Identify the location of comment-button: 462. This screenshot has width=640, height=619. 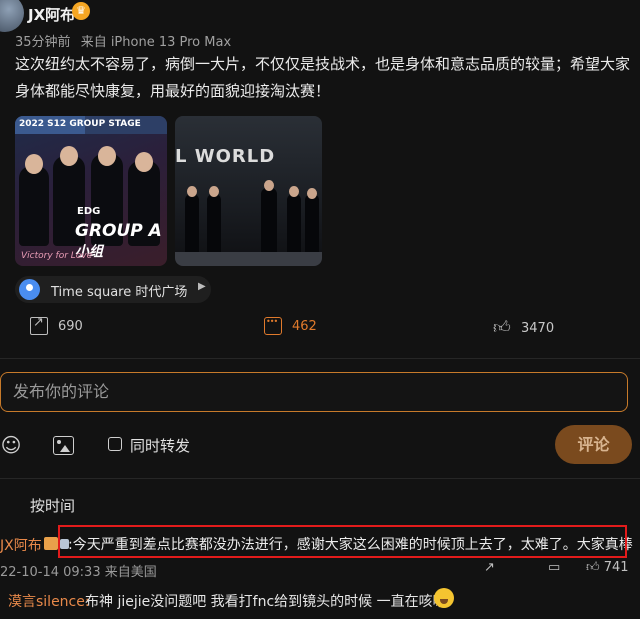
(290, 326).